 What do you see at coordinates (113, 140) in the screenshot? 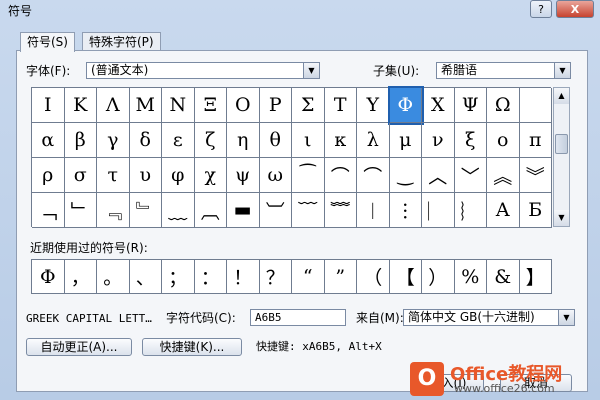
I see `symbol-cell: γ` at bounding box center [113, 140].